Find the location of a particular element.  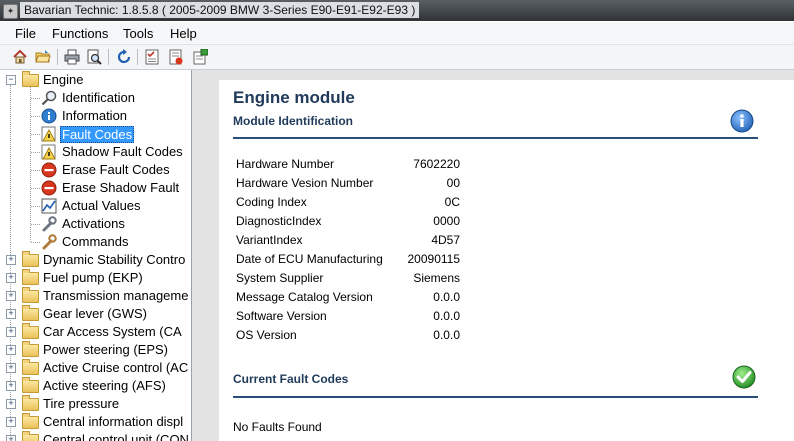

tree-node-power-steering: + Power steering (EPS) is located at coordinates (95, 350).